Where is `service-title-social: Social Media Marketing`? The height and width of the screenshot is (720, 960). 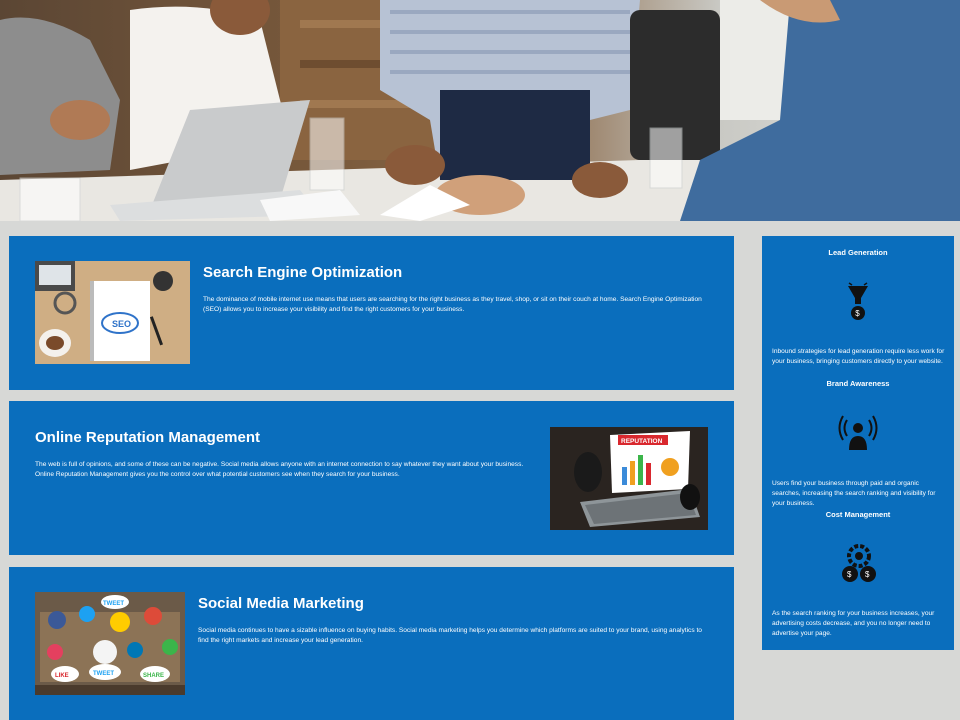 service-title-social: Social Media Marketing is located at coordinates (281, 603).